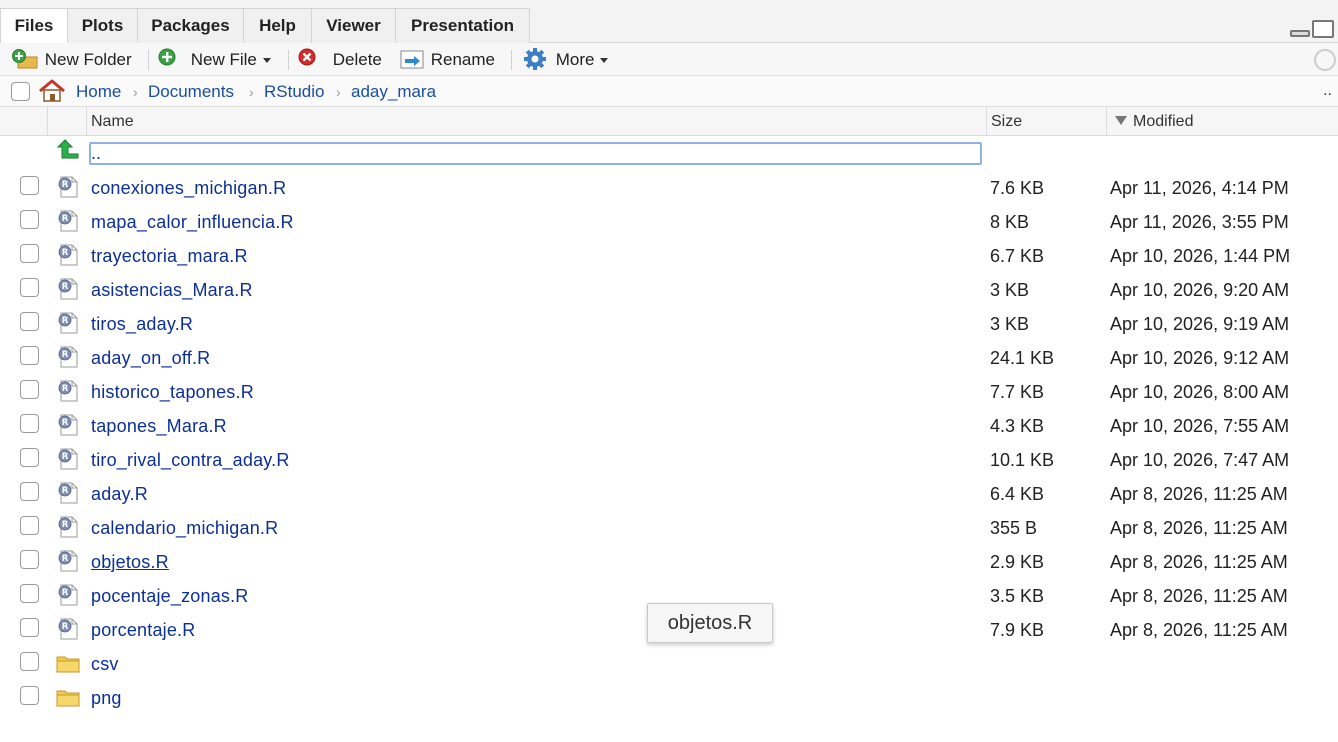 The width and height of the screenshot is (1338, 742). I want to click on file-name-link: porcentaje.R, so click(143, 630).